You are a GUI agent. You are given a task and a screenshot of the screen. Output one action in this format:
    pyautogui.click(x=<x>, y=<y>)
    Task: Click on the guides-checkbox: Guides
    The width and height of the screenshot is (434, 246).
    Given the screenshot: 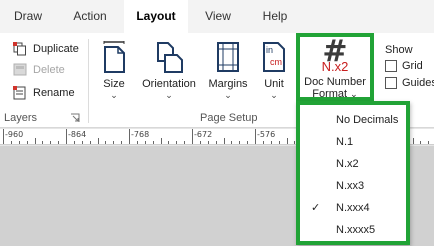 What is the action you would take?
    pyautogui.click(x=409, y=83)
    